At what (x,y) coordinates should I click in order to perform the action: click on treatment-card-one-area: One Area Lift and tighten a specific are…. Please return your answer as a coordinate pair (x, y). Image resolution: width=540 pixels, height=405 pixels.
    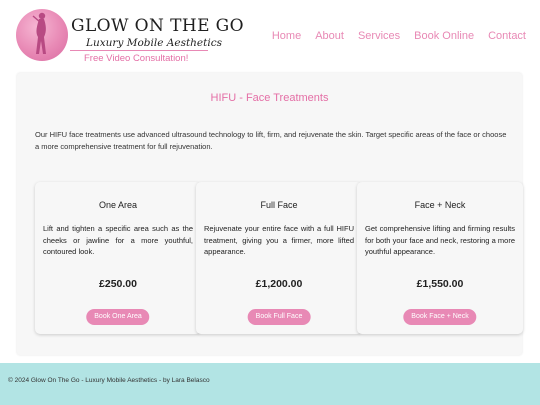
    Looking at the image, I should click on (118, 258).